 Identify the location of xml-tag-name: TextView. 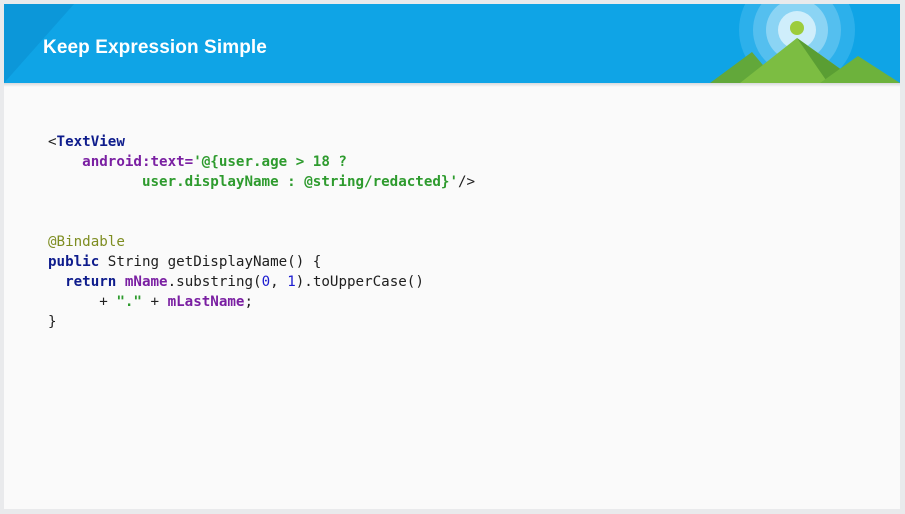
(90, 142).